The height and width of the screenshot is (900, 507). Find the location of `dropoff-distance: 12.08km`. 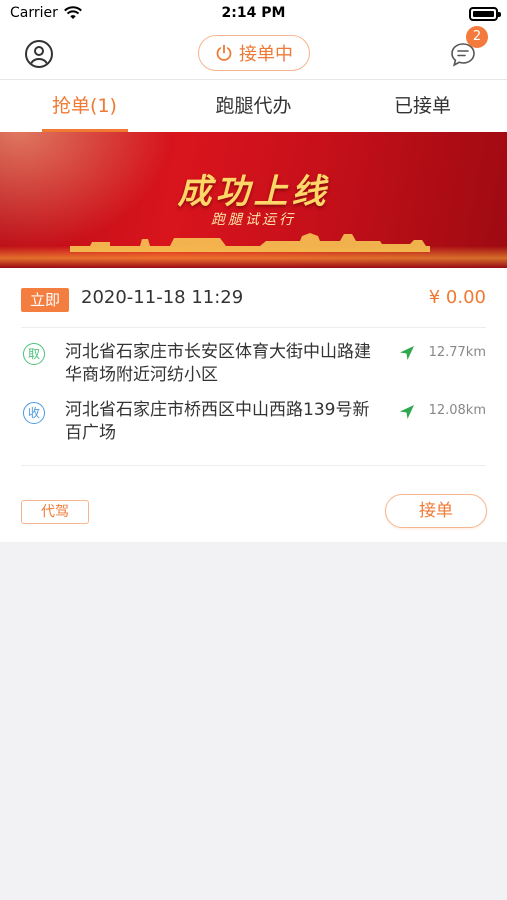

dropoff-distance: 12.08km is located at coordinates (457, 410).